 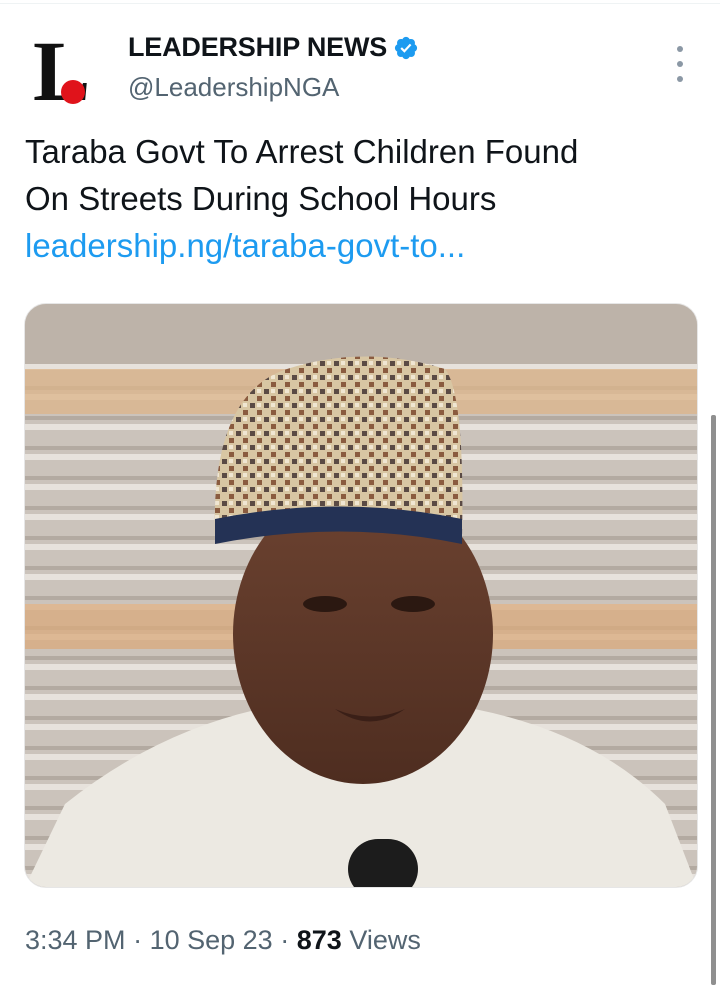 What do you see at coordinates (319, 940) in the screenshot?
I see `views-count: 873` at bounding box center [319, 940].